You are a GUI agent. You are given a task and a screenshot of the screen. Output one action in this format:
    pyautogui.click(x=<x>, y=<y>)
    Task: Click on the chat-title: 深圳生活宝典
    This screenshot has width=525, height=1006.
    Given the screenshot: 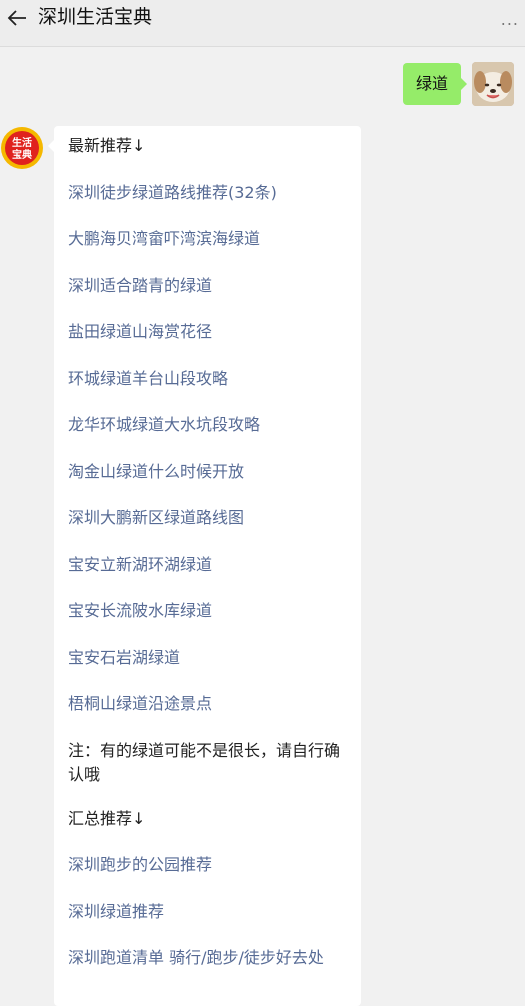 What is the action you would take?
    pyautogui.click(x=95, y=17)
    